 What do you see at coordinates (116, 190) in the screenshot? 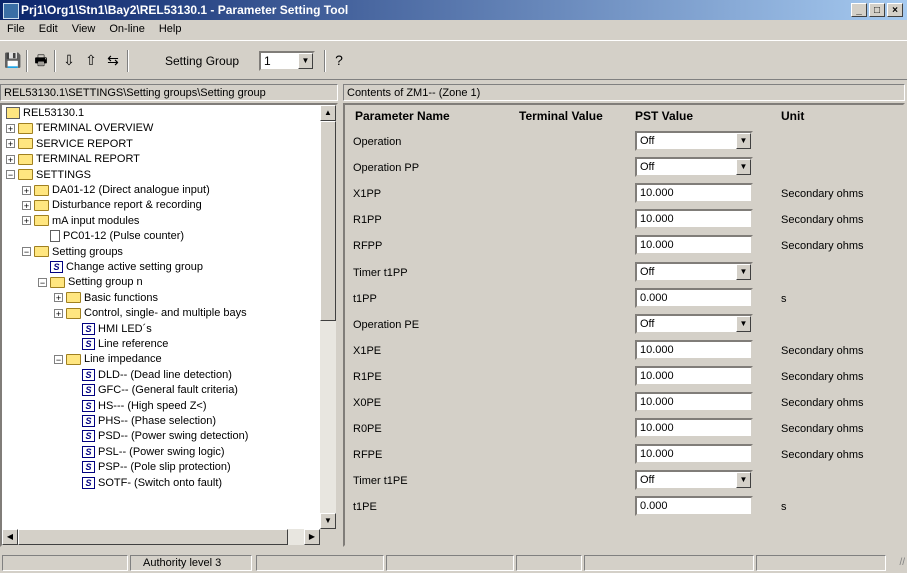
I see `tree-item: + DA01-12 (Direct analogue input)` at bounding box center [116, 190].